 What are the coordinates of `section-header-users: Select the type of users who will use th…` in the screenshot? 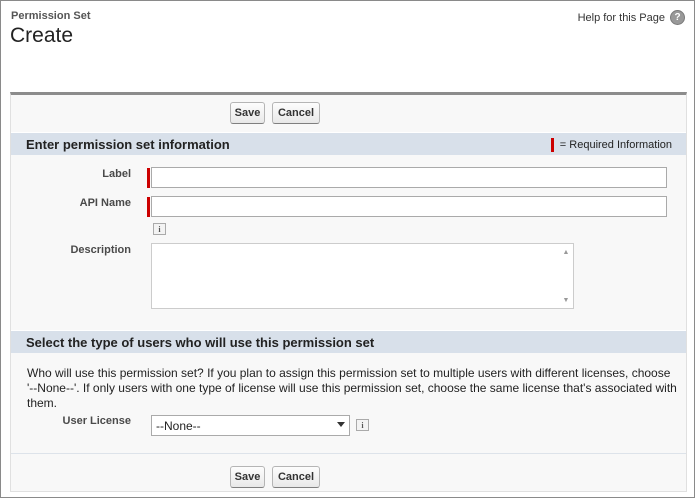 It's located at (348, 341).